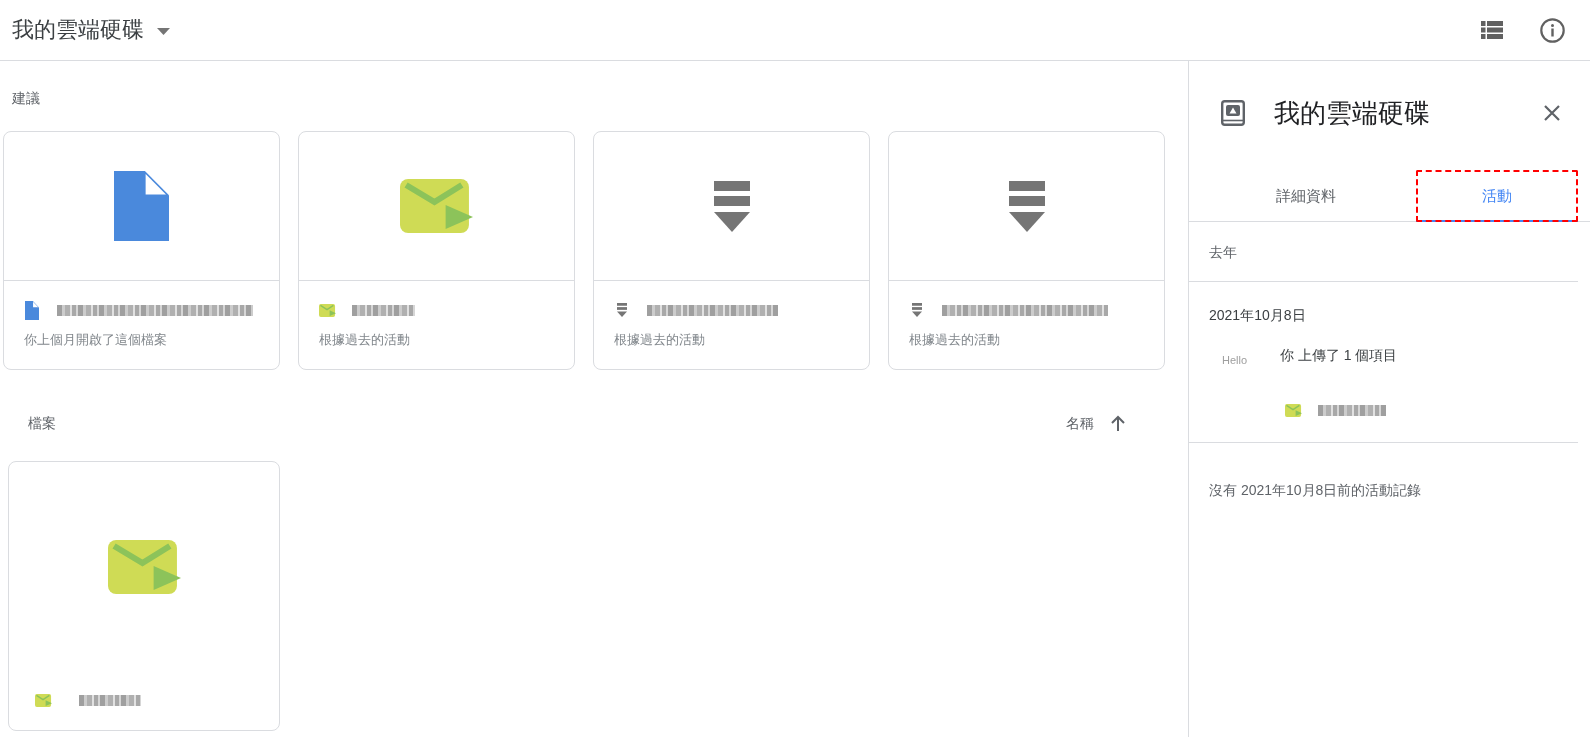  What do you see at coordinates (1235, 360) in the screenshot?
I see `avatar-alt-text: Hello` at bounding box center [1235, 360].